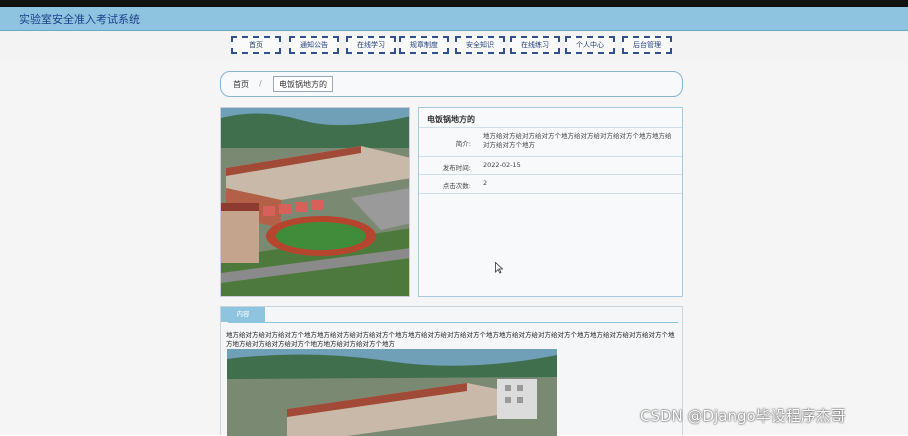 This screenshot has width=908, height=436. Describe the element at coordinates (303, 84) in the screenshot. I see `breadcrumb-current: 电饭锅地方的` at that location.